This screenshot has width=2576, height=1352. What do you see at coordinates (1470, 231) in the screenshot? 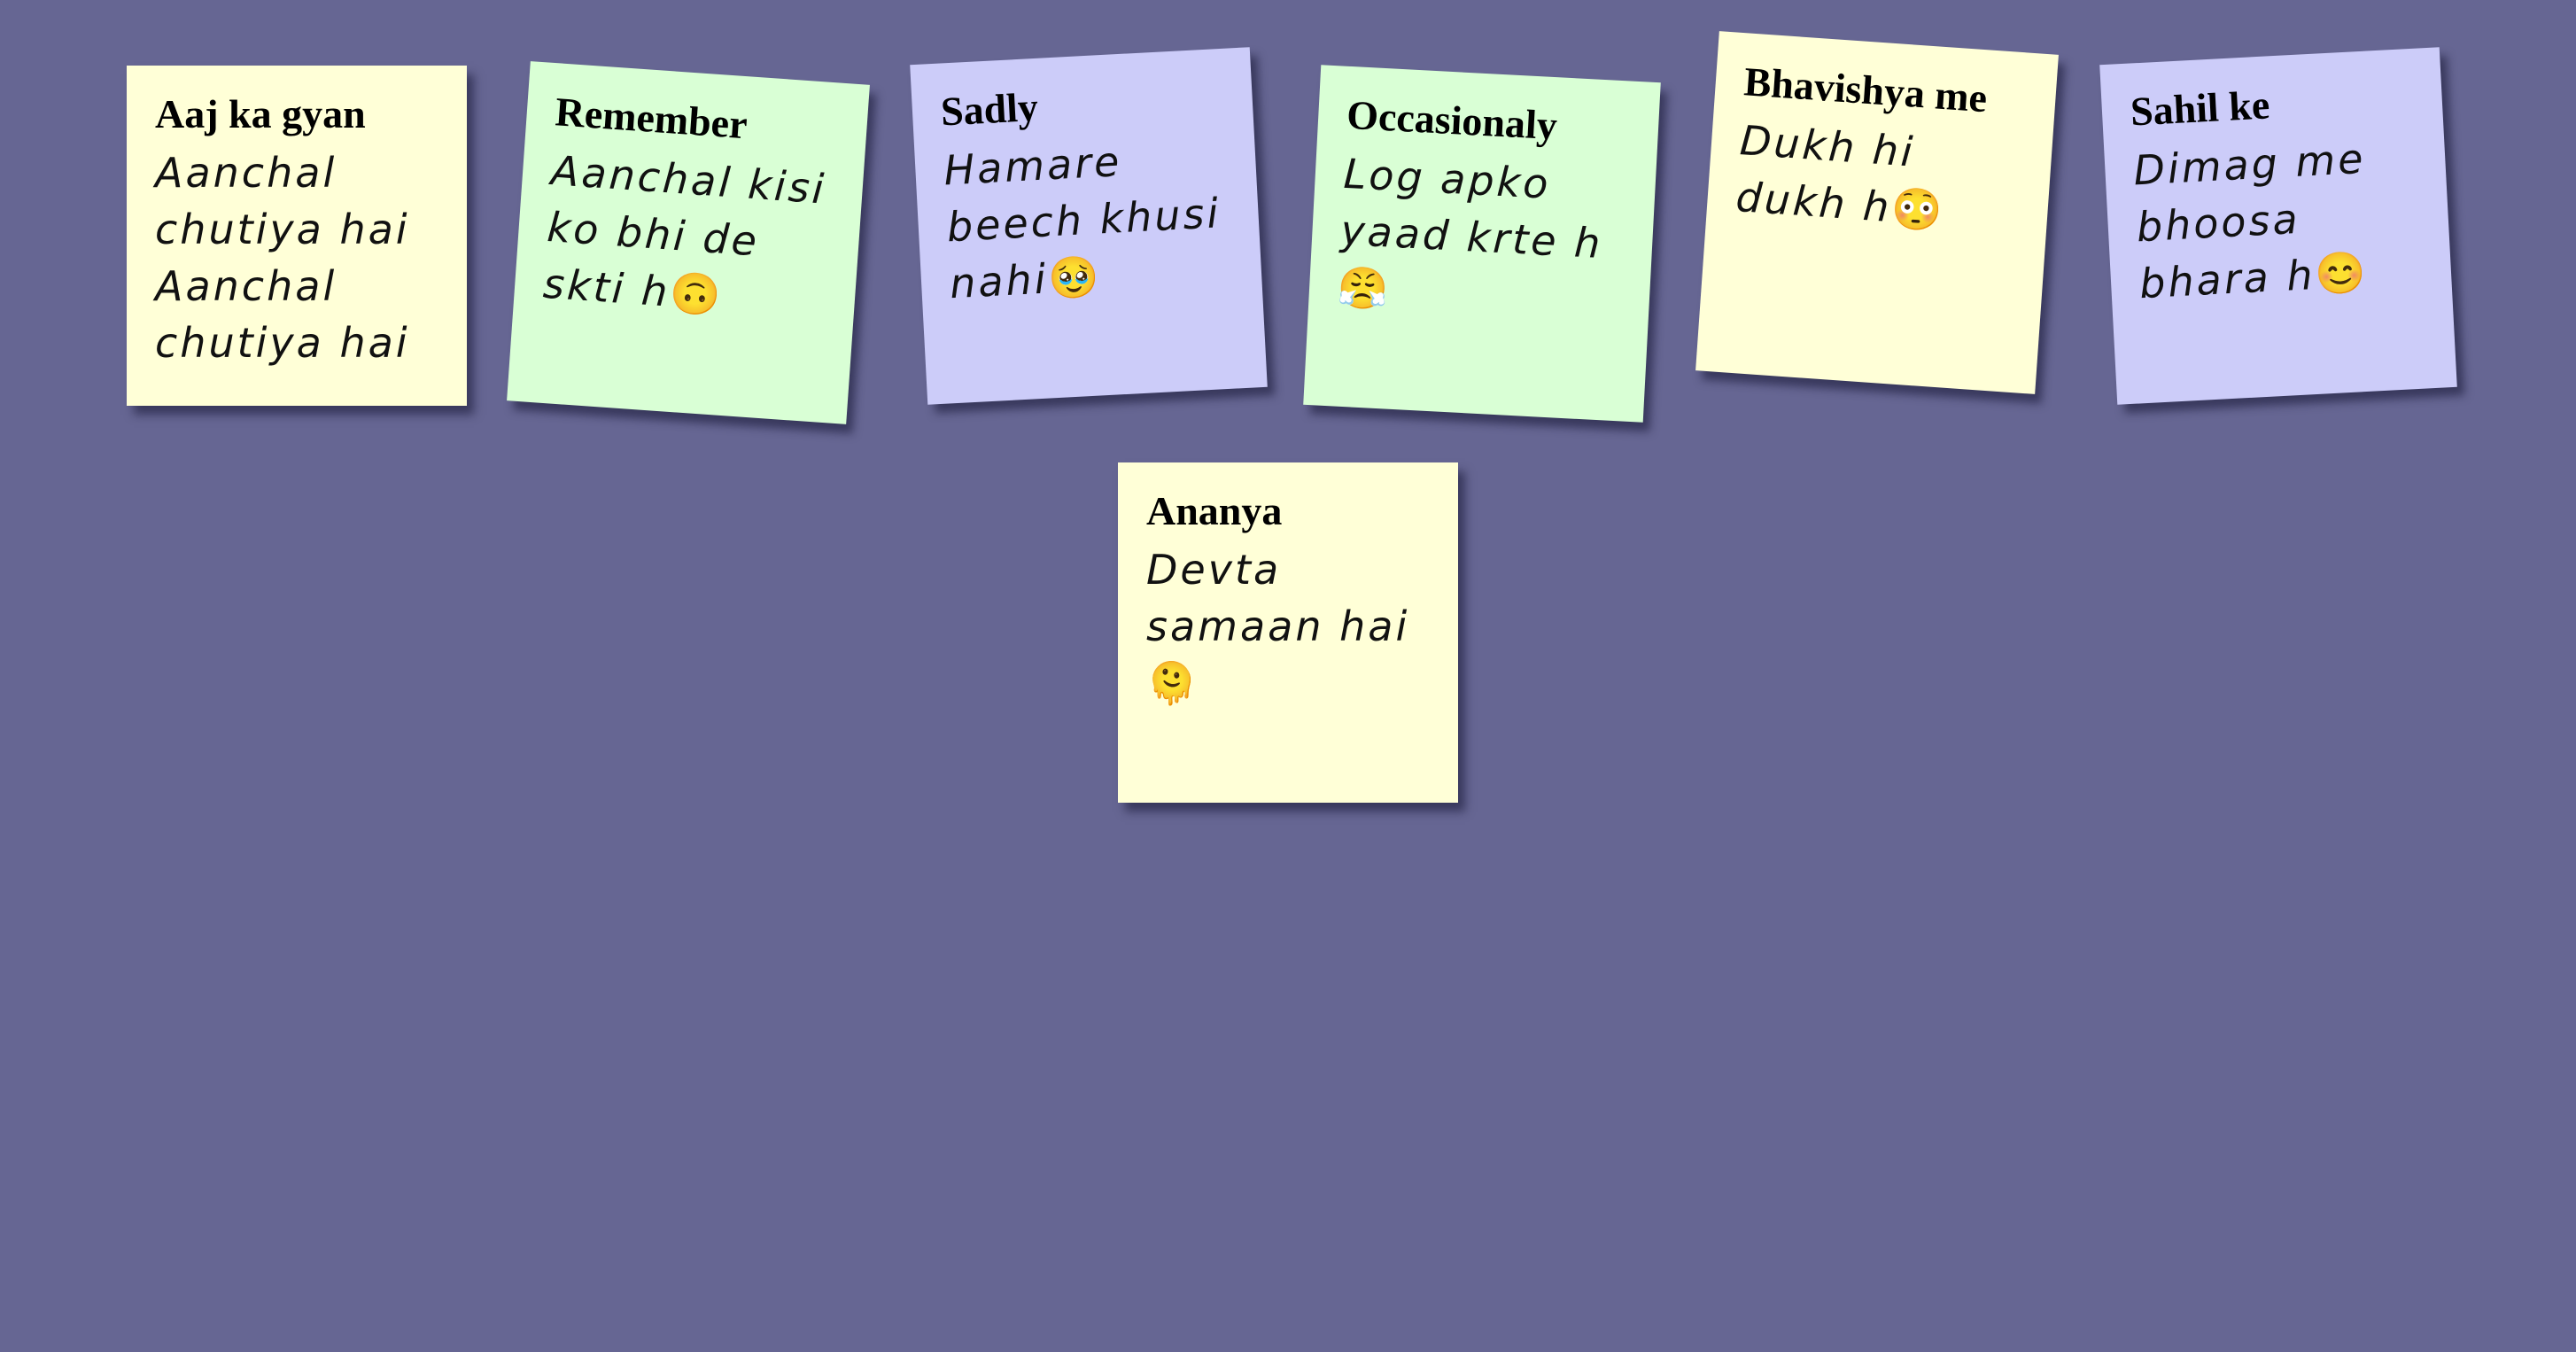
I see `note-body: Log apko yaad krte h😤` at bounding box center [1470, 231].